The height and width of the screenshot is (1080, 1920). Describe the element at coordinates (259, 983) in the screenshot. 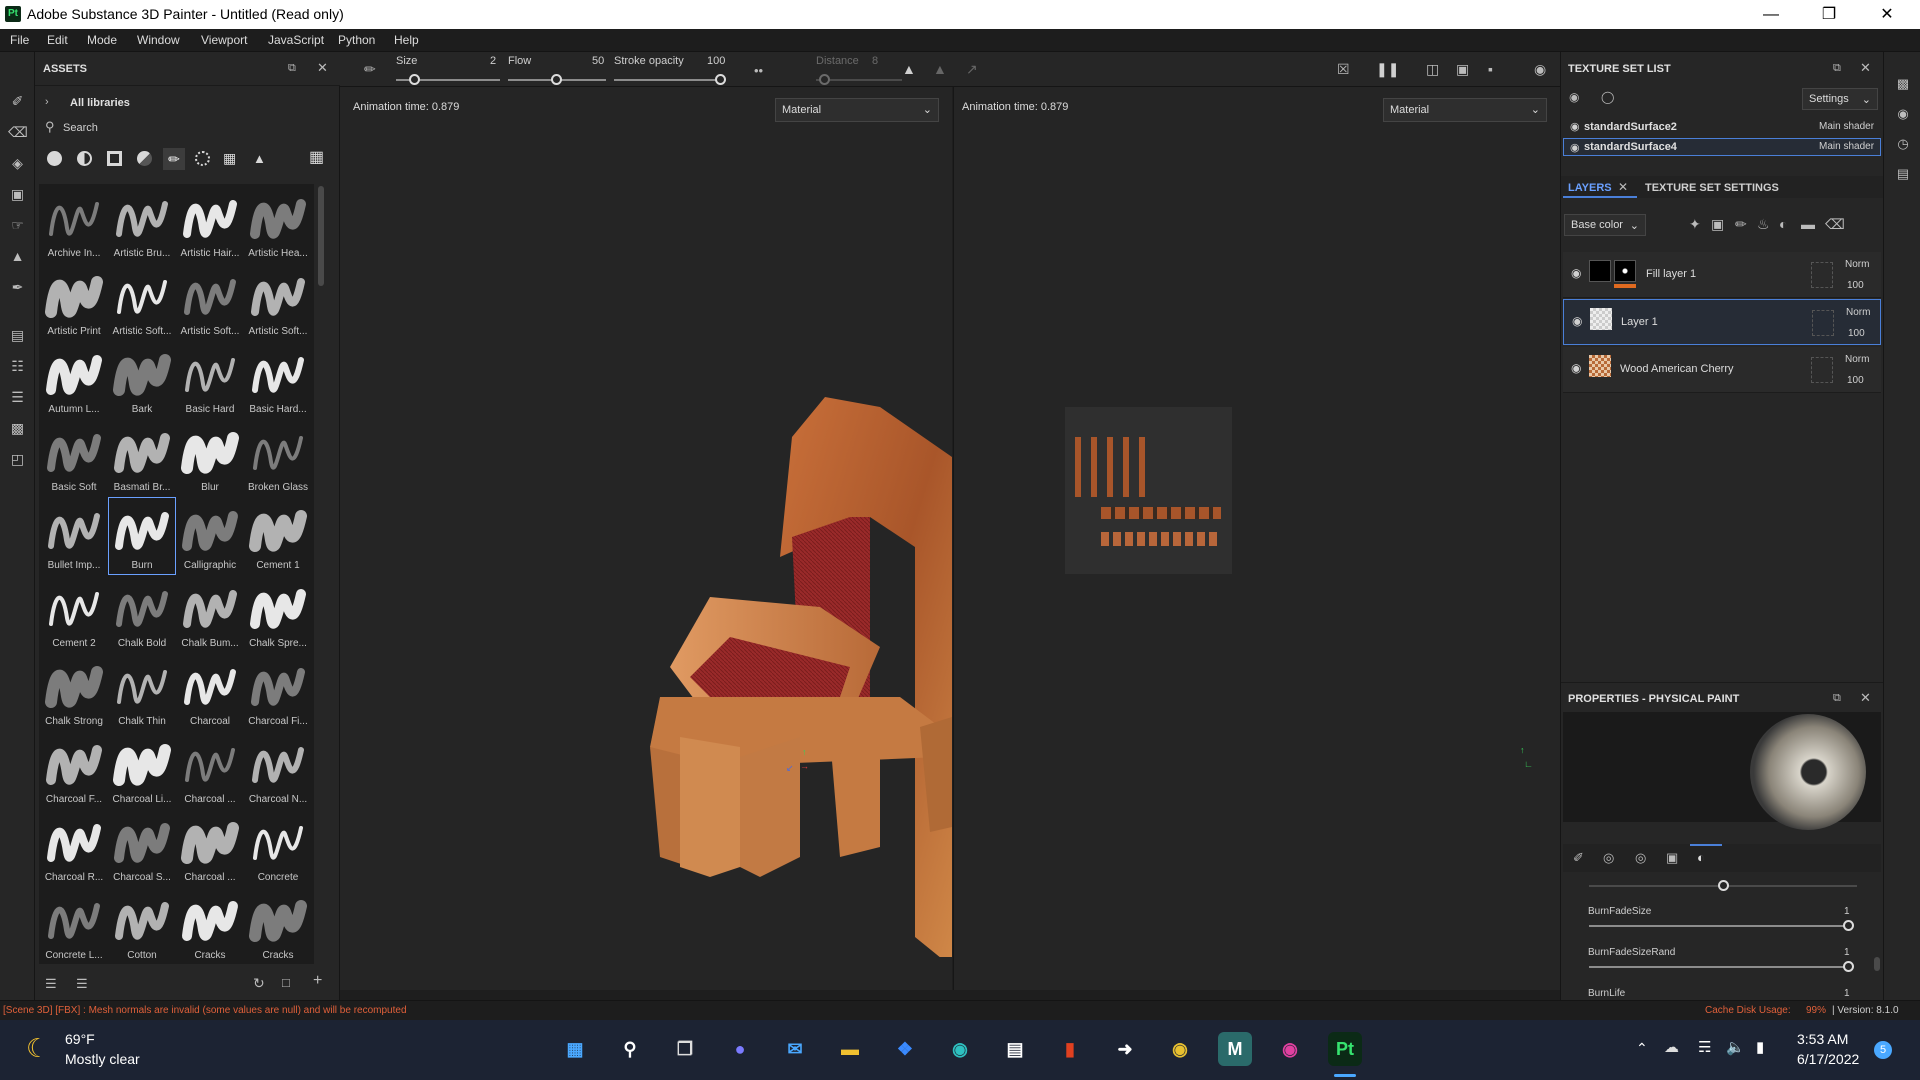

I see `refresh-icon: ↻` at that location.